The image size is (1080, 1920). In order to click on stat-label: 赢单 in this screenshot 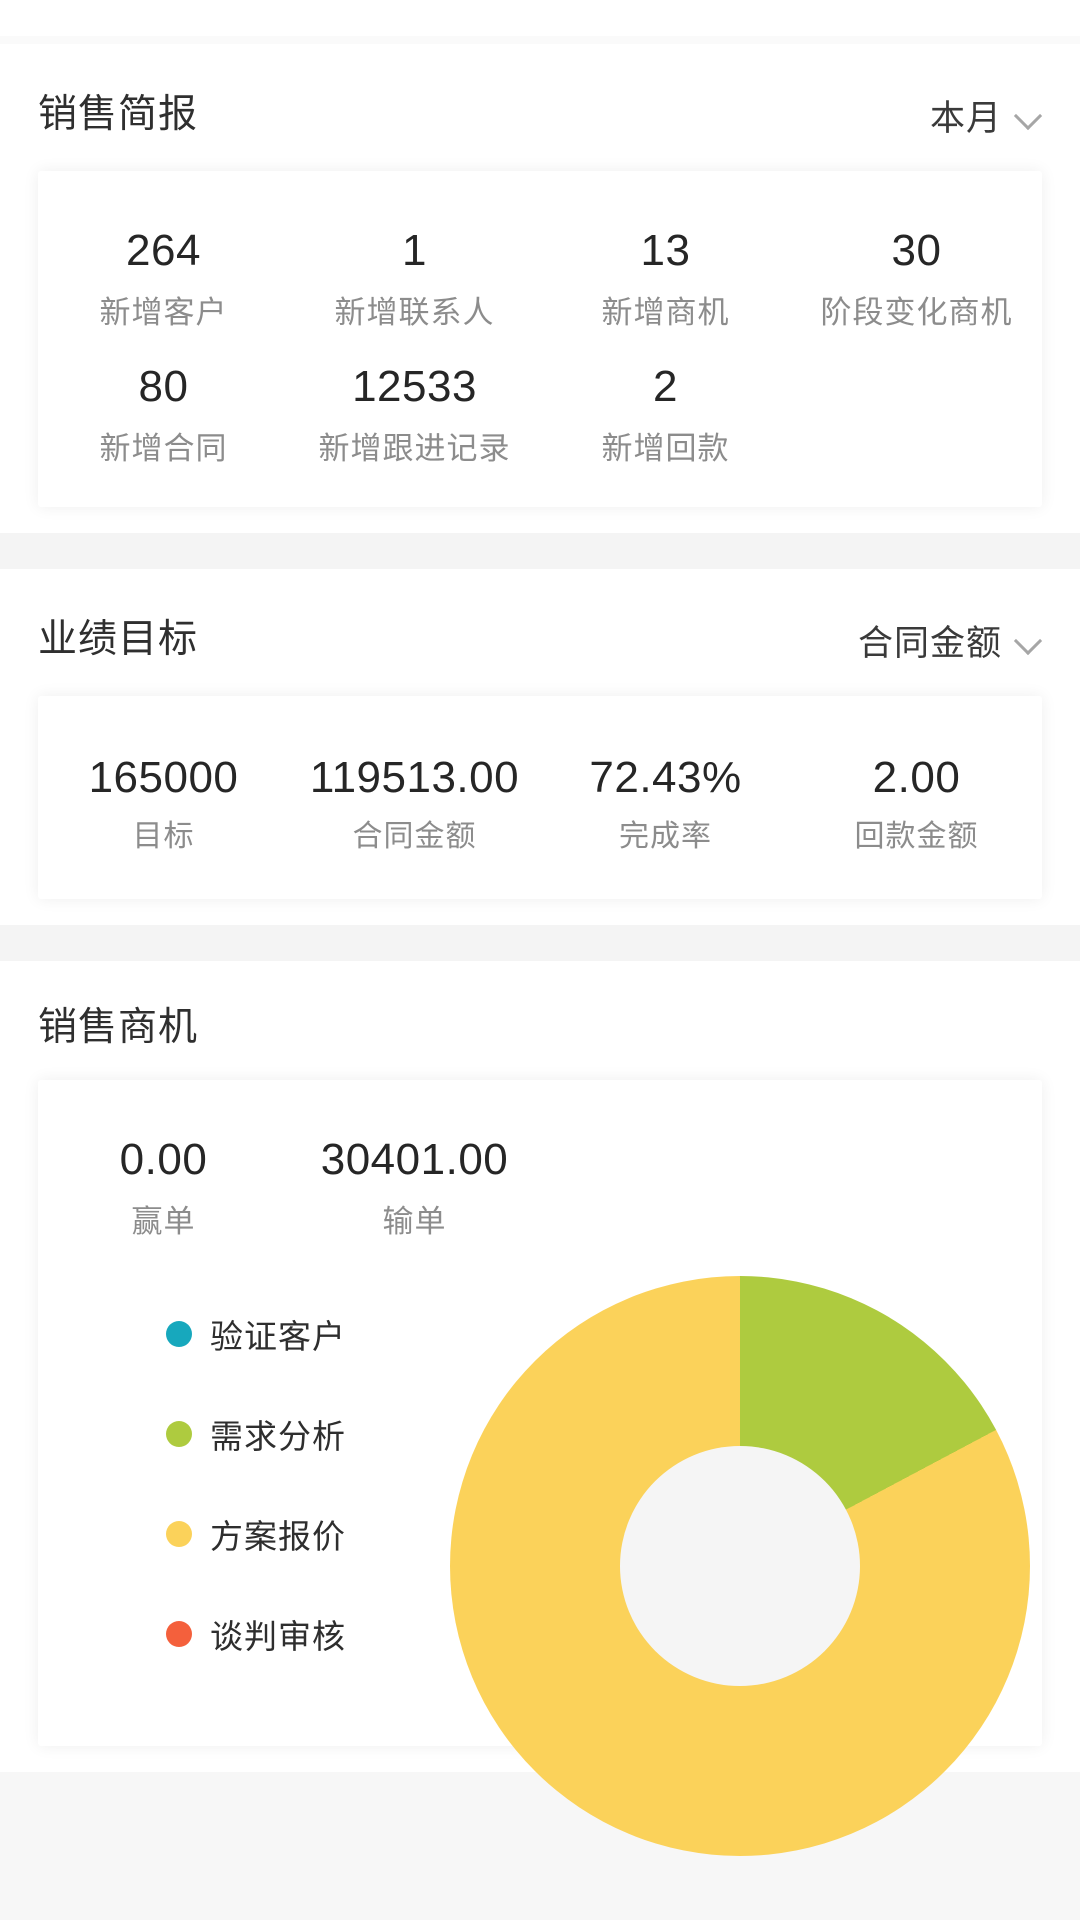, I will do `click(163, 1222)`.